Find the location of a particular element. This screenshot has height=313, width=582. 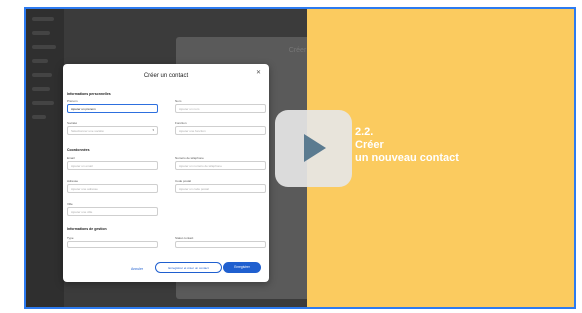

play-icon is located at coordinates (315, 148).